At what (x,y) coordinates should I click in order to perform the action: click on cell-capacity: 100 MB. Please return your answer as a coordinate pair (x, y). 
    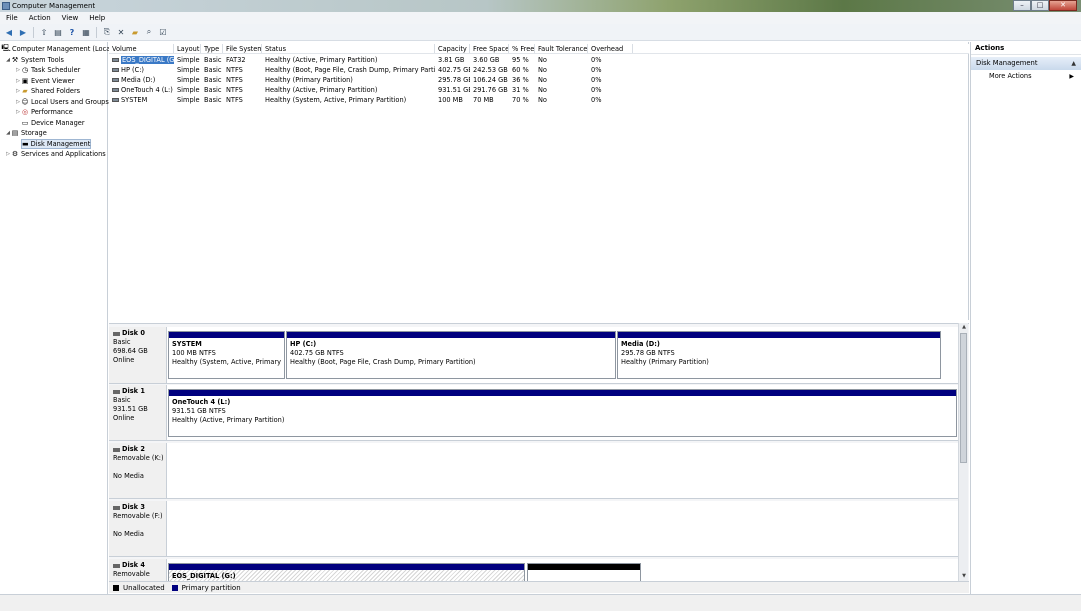
    Looking at the image, I should click on (452, 100).